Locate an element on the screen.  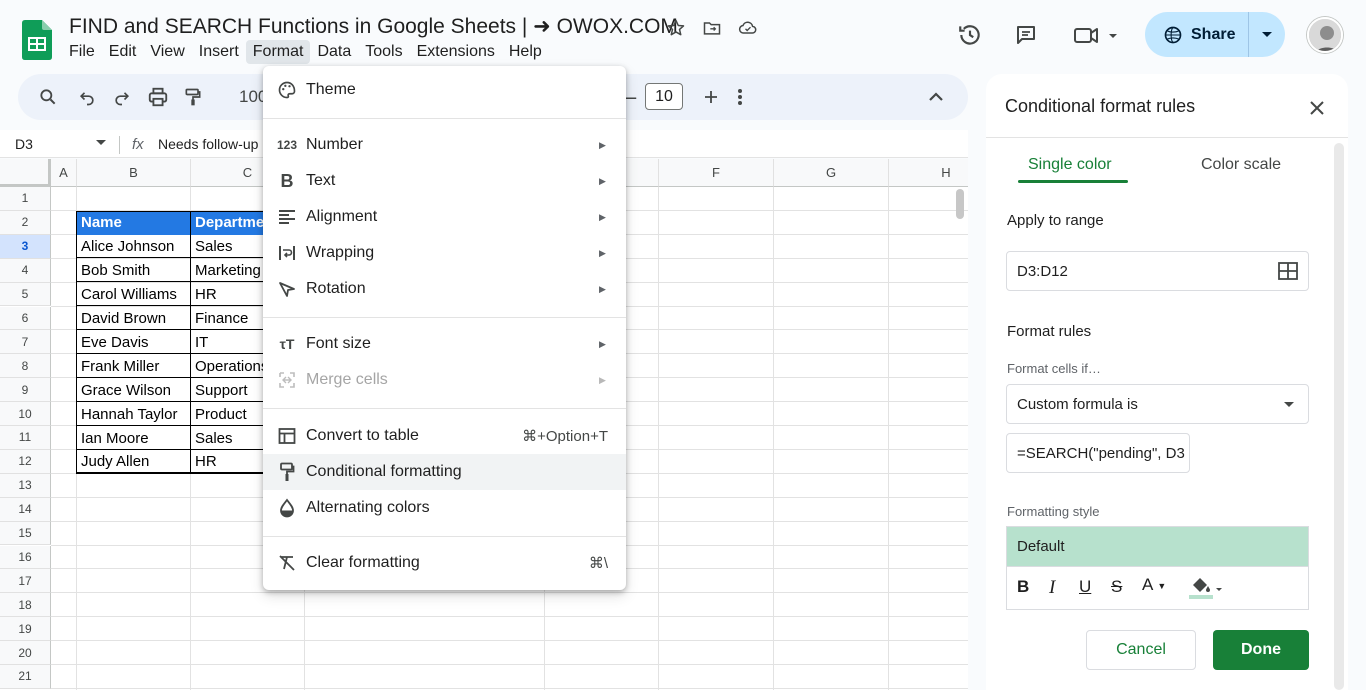
name-box-caret-icon is located at coordinates (101, 143).